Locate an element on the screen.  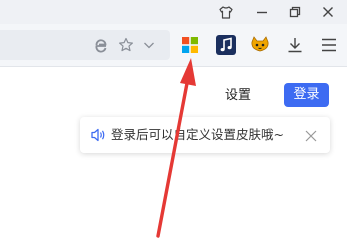
address-dropdown-icon is located at coordinates (149, 45).